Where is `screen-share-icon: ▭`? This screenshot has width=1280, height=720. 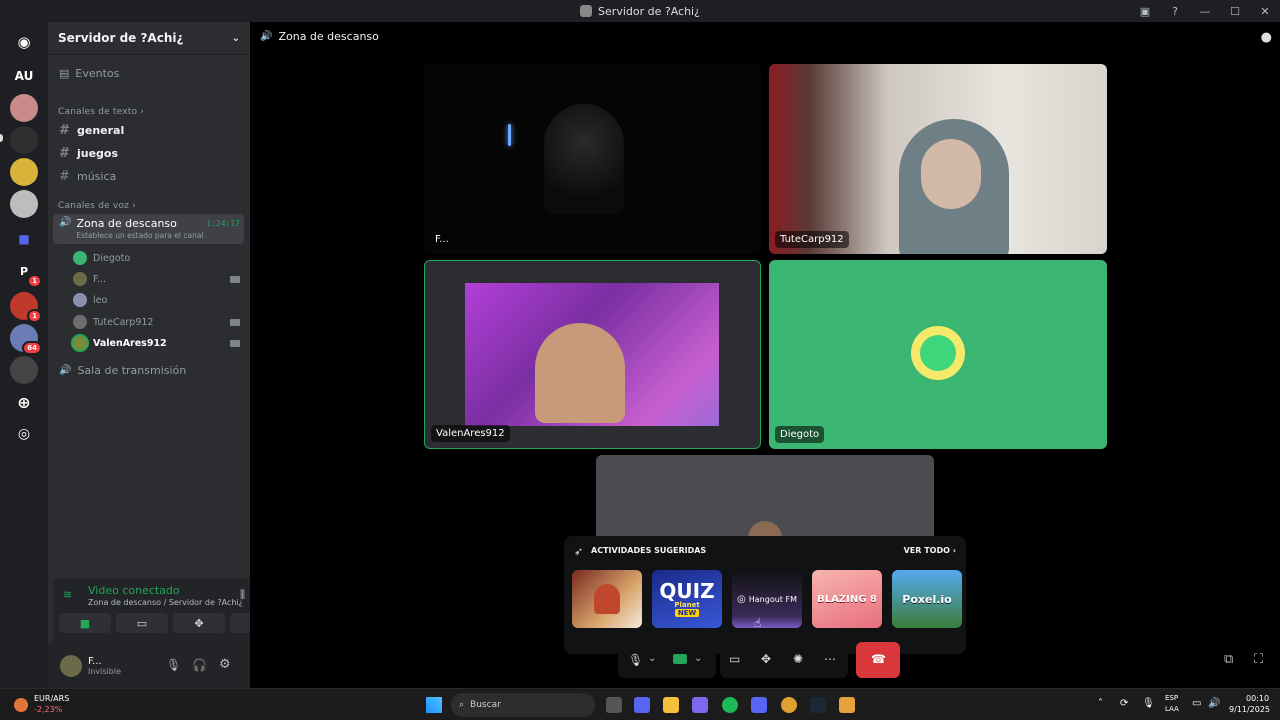 screen-share-icon: ▭ is located at coordinates (734, 659).